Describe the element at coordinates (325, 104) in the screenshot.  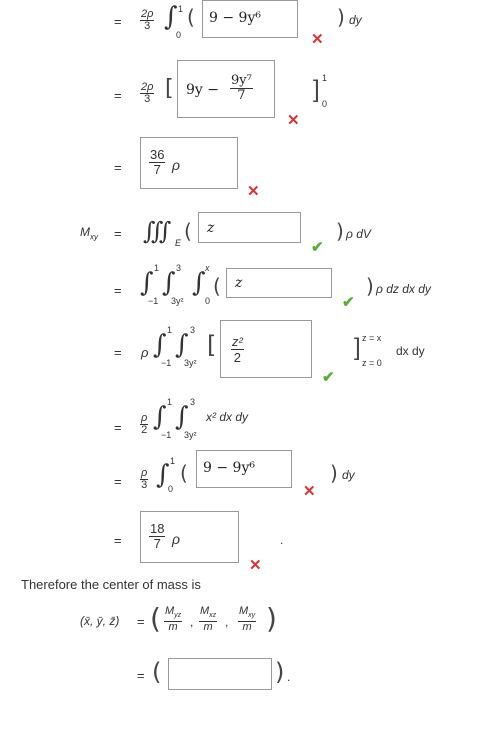
I see `bracket-lower-limit: 0` at that location.